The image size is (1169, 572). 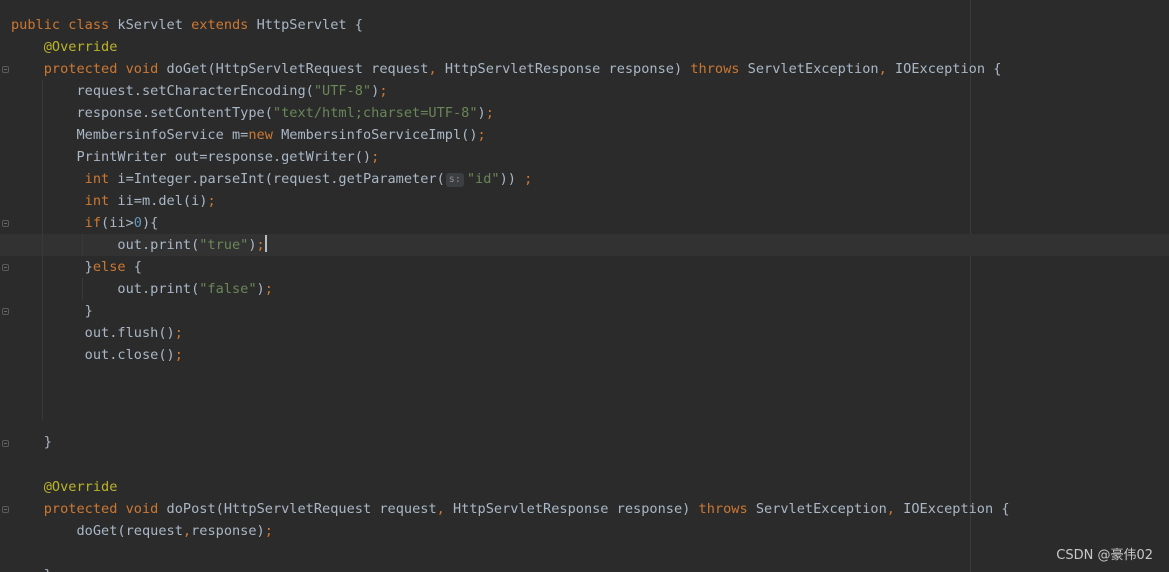 I want to click on code-token: new, so click(x=260, y=135).